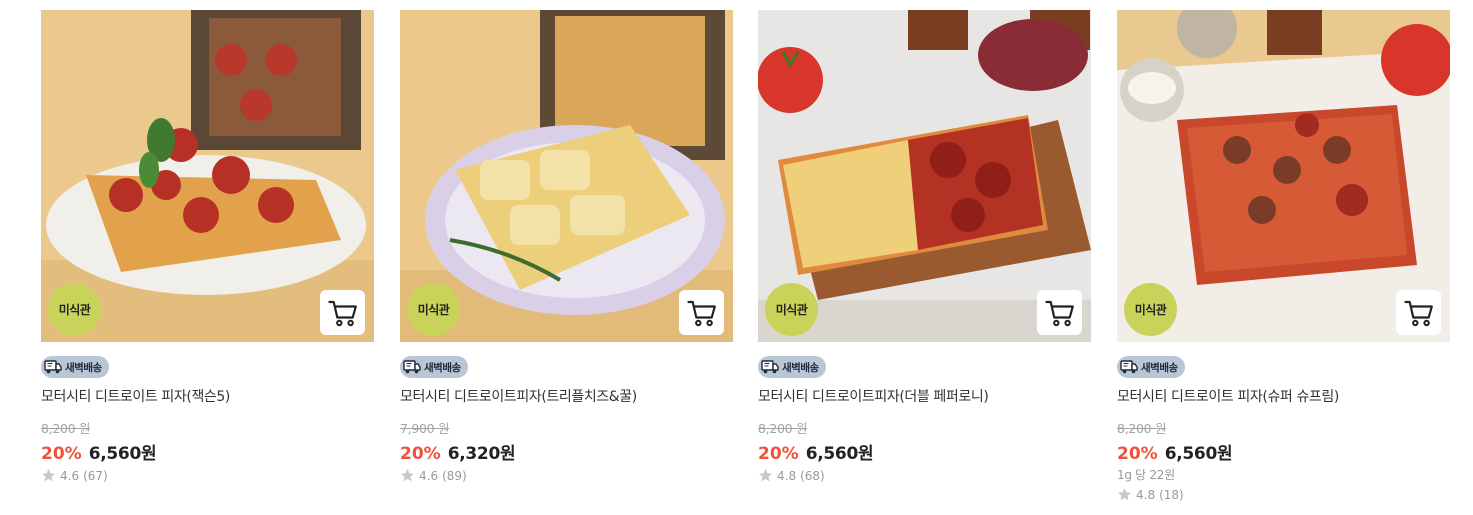  I want to click on rating: 4.8 (68), so click(791, 475).